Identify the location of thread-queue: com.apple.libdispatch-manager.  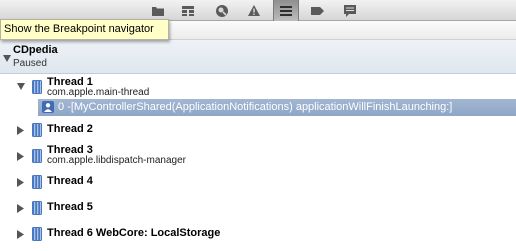
(116, 160).